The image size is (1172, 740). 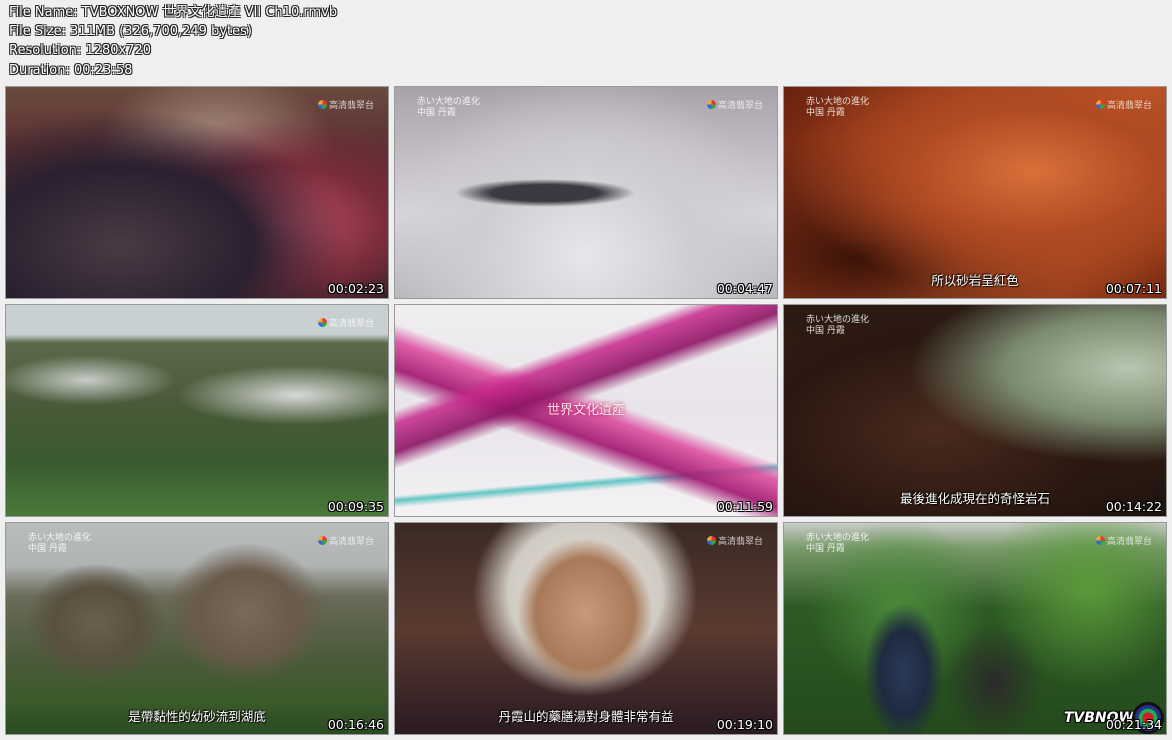 What do you see at coordinates (744, 288) in the screenshot?
I see `timestamp: 00:04:47` at bounding box center [744, 288].